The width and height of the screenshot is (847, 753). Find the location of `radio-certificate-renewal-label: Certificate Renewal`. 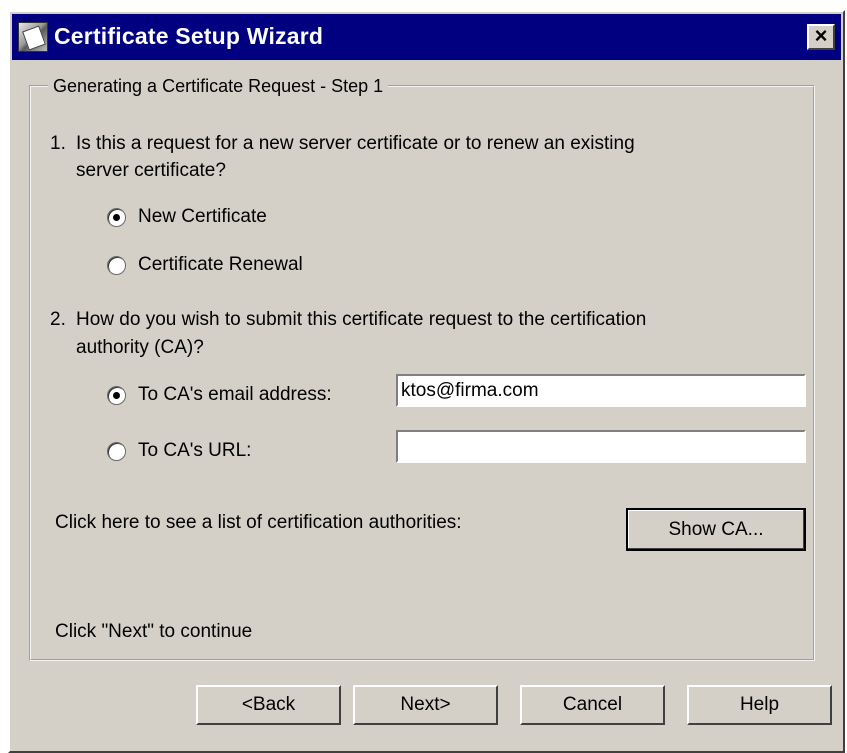

radio-certificate-renewal-label: Certificate Renewal is located at coordinates (220, 265).